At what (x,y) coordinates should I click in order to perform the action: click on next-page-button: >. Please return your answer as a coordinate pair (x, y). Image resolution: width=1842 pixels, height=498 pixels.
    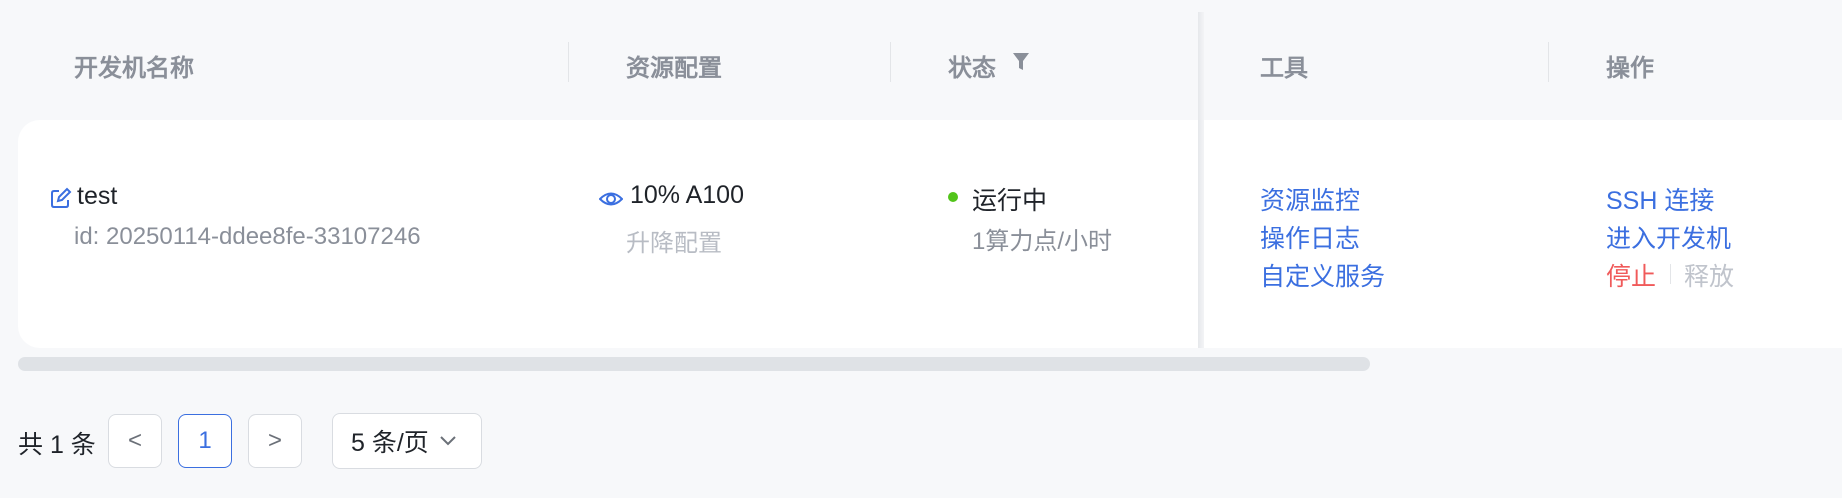
    Looking at the image, I should click on (275, 441).